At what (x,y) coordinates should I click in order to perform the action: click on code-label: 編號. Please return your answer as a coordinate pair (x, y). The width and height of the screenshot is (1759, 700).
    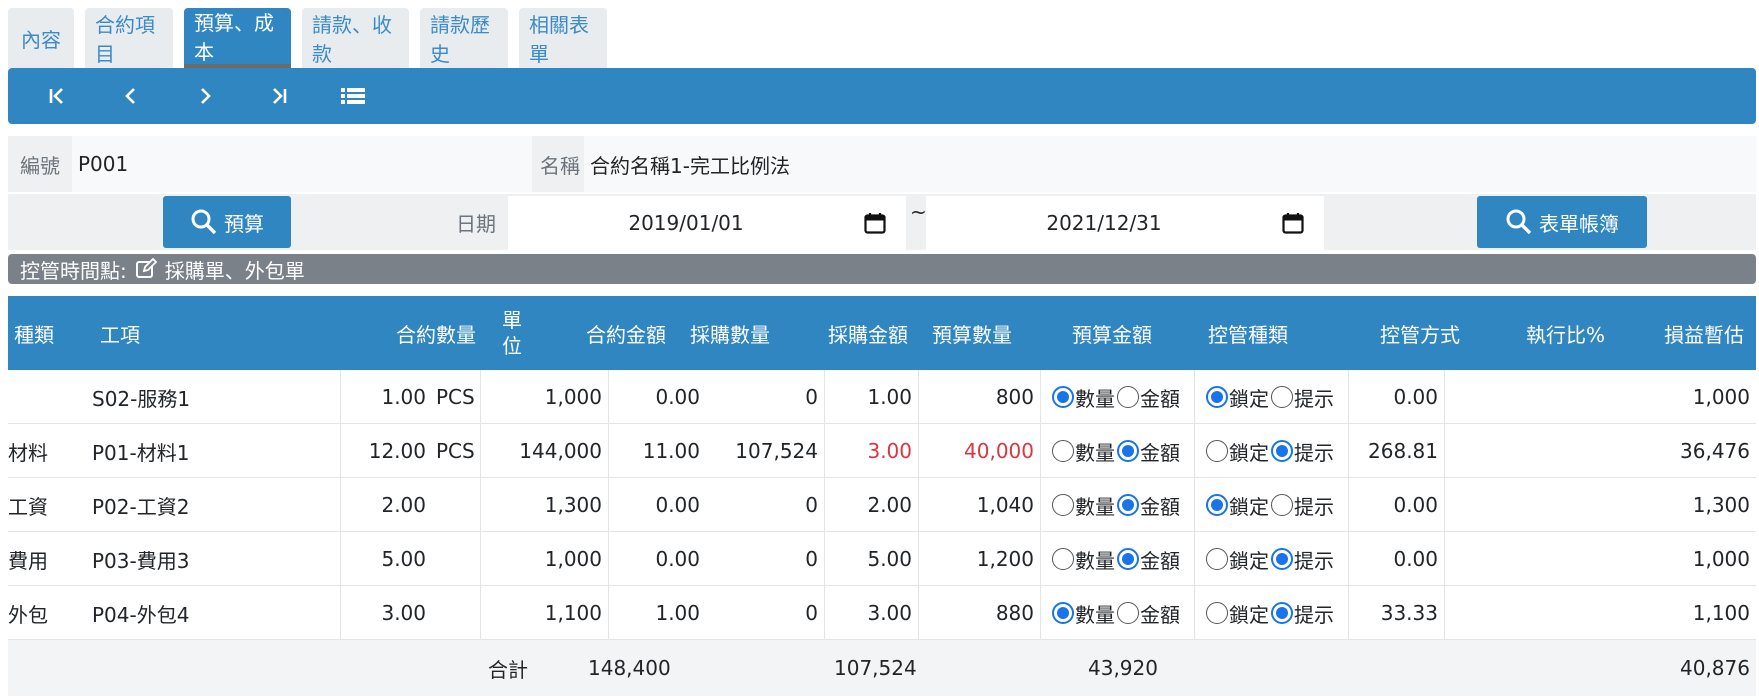
    Looking at the image, I should click on (40, 165).